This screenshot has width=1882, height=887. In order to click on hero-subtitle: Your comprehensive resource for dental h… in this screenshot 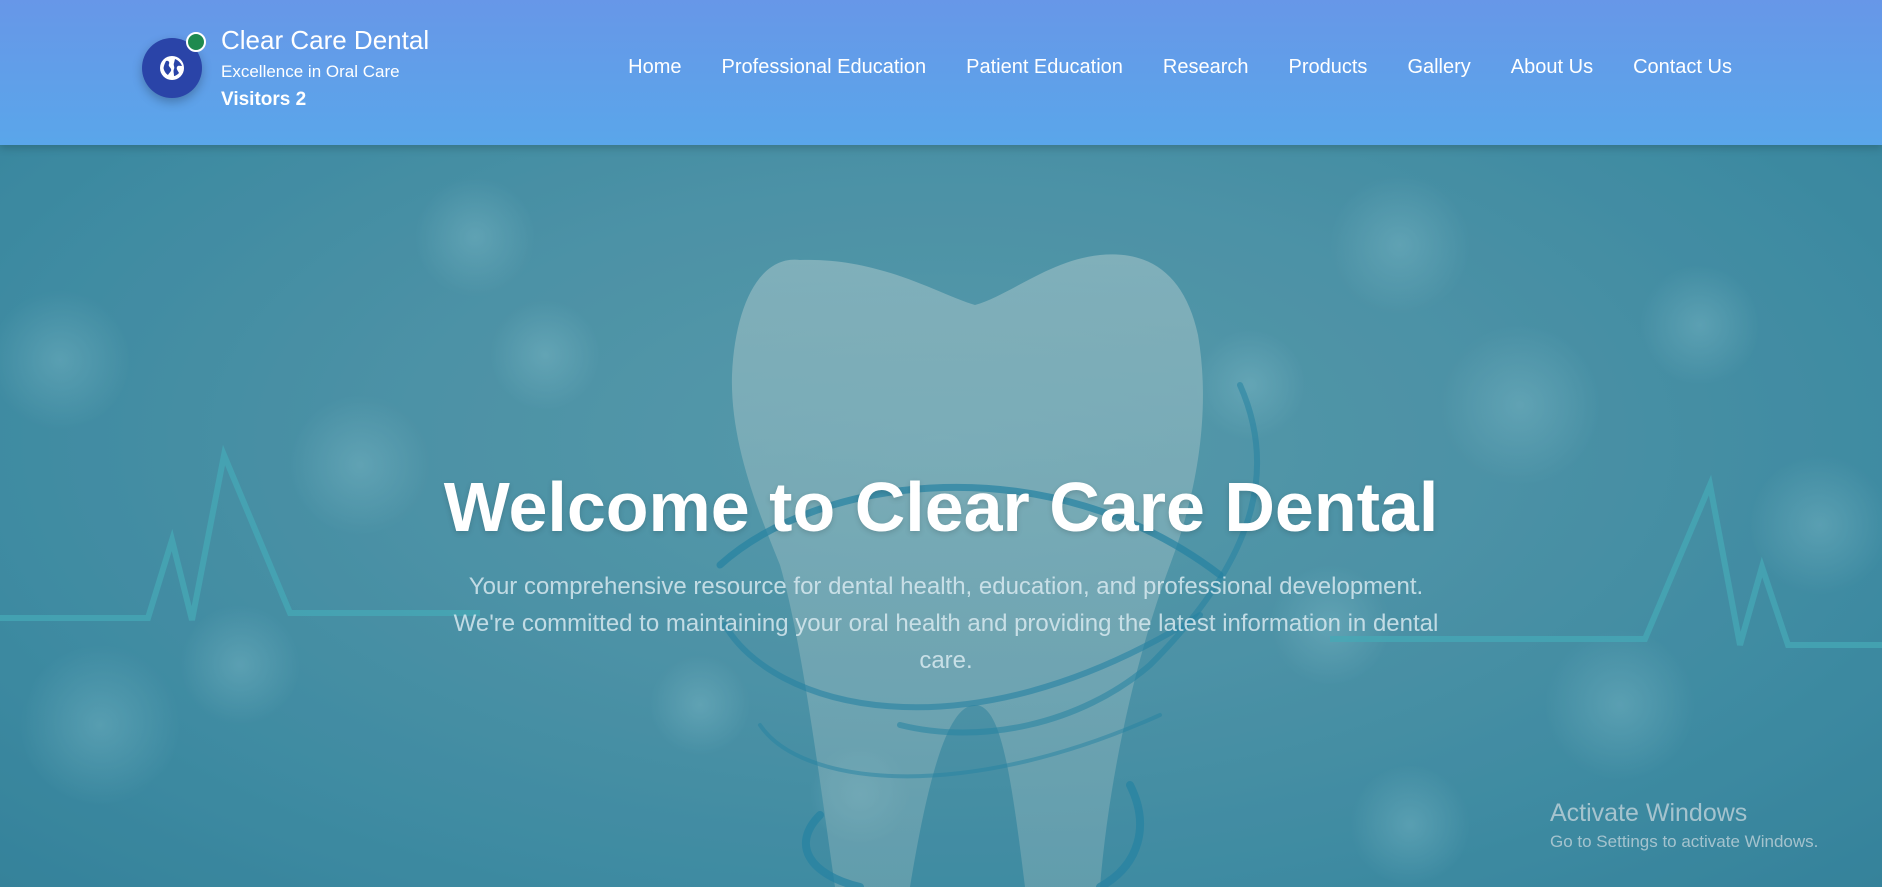, I will do `click(946, 623)`.